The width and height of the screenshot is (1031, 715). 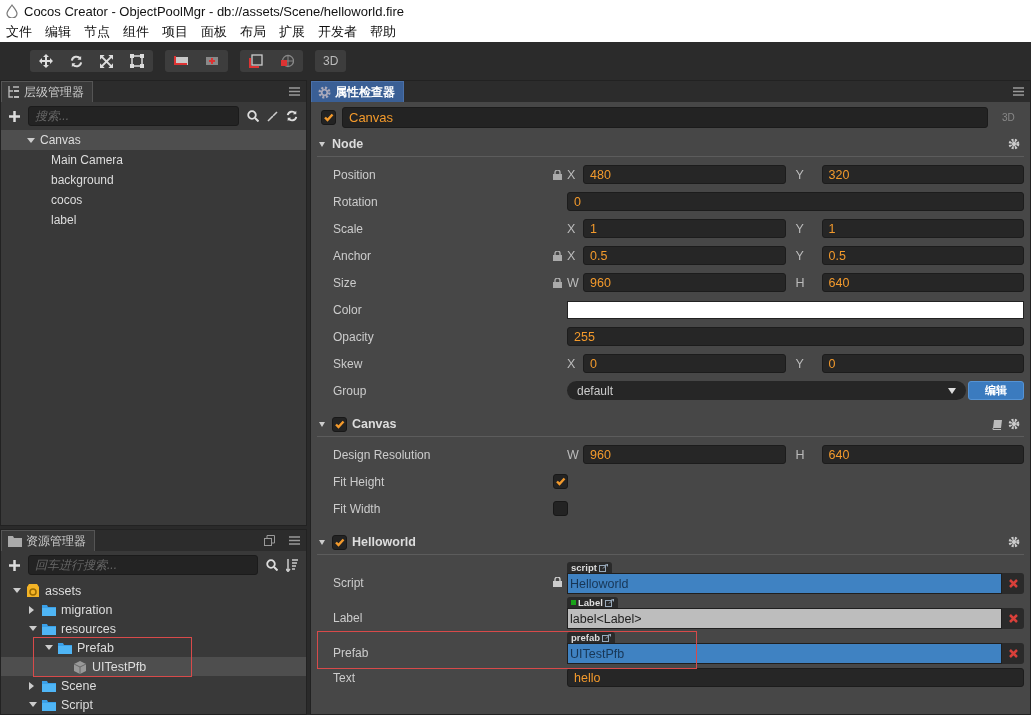 What do you see at coordinates (153, 704) in the screenshot?
I see `tree-item: Script` at bounding box center [153, 704].